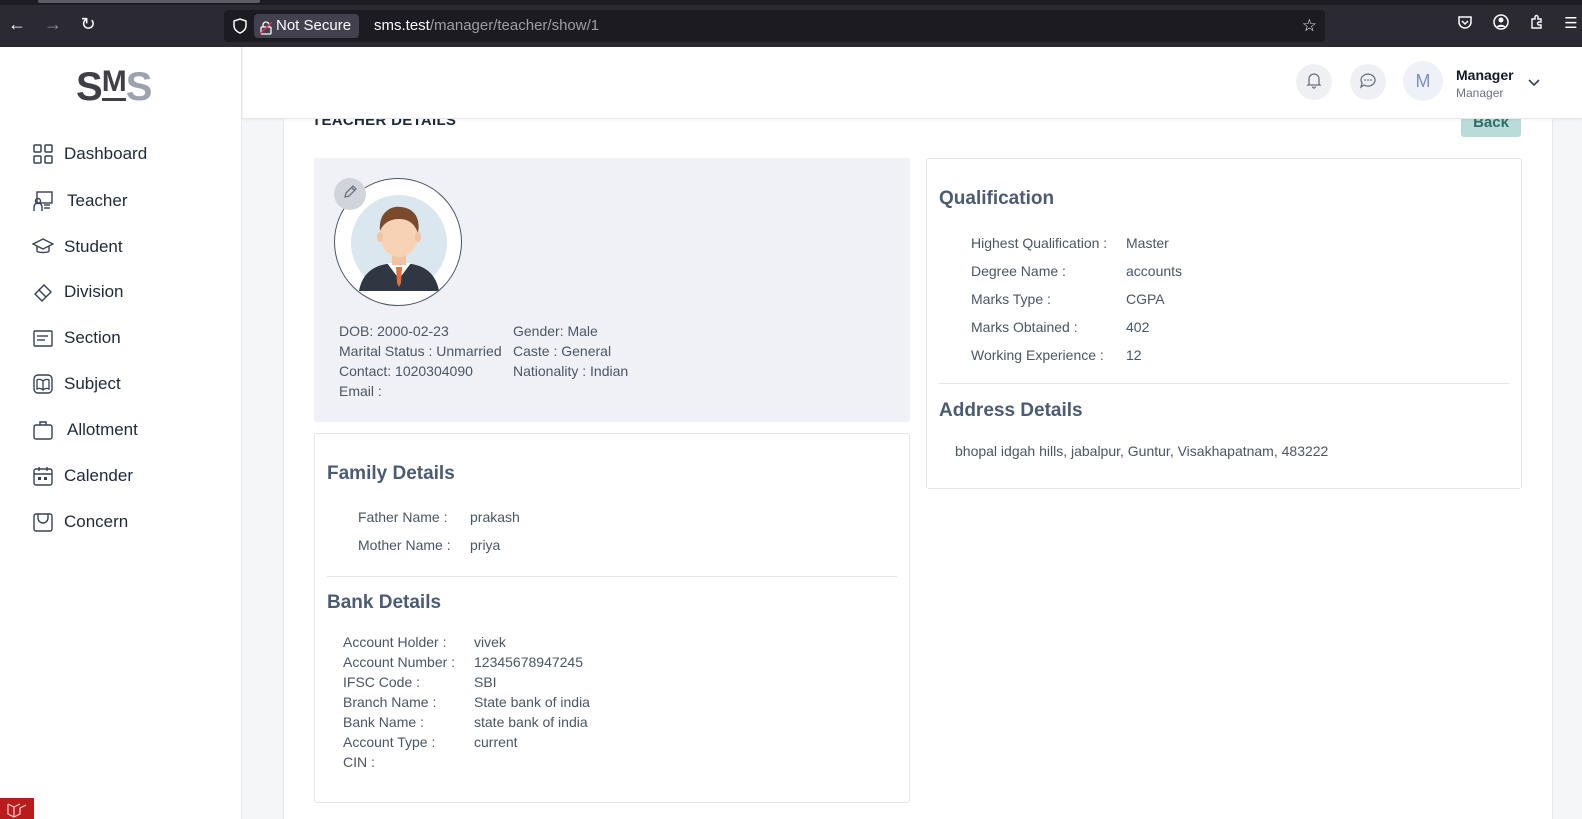 The height and width of the screenshot is (819, 1582). Describe the element at coordinates (389, 742) in the screenshot. I see `account-type-label: Account Type :` at that location.